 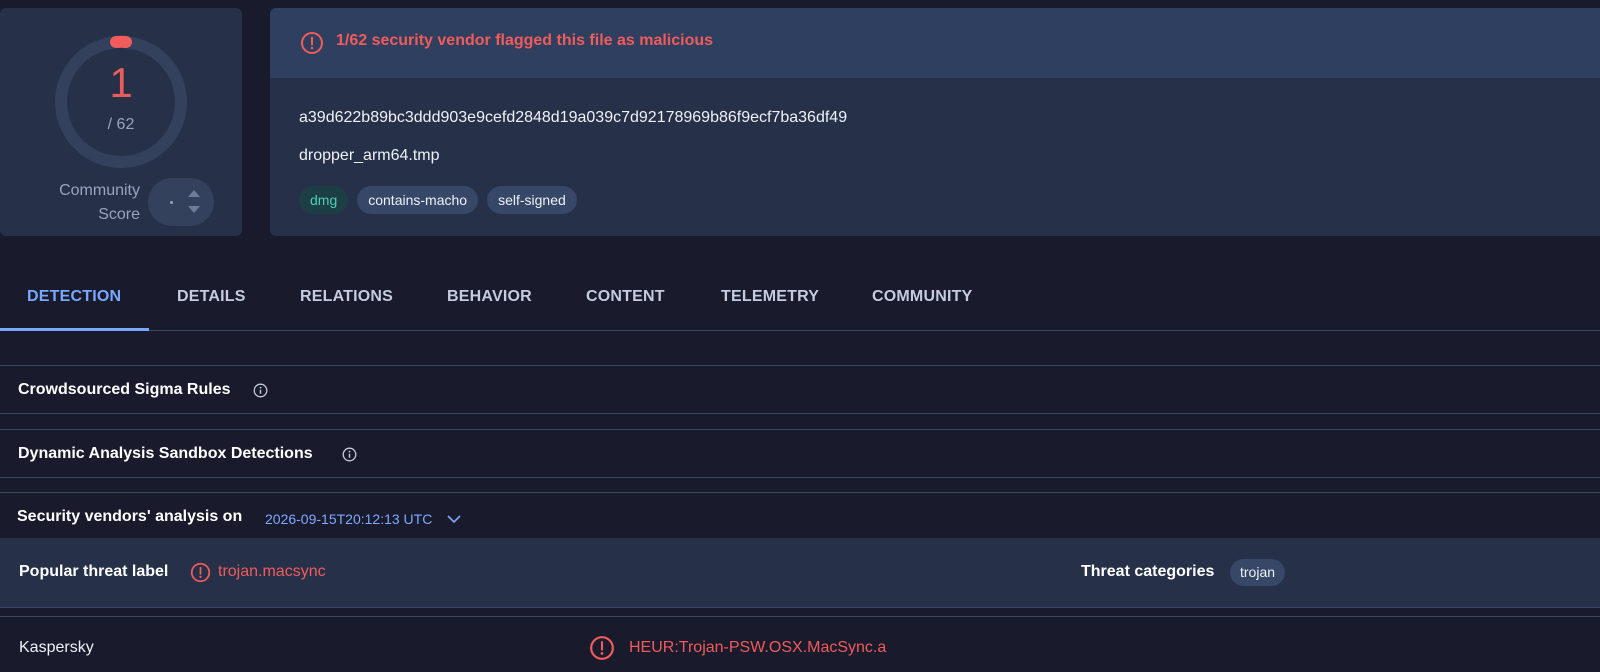 What do you see at coordinates (94, 571) in the screenshot?
I see `popular-threat-label: Popular threat label` at bounding box center [94, 571].